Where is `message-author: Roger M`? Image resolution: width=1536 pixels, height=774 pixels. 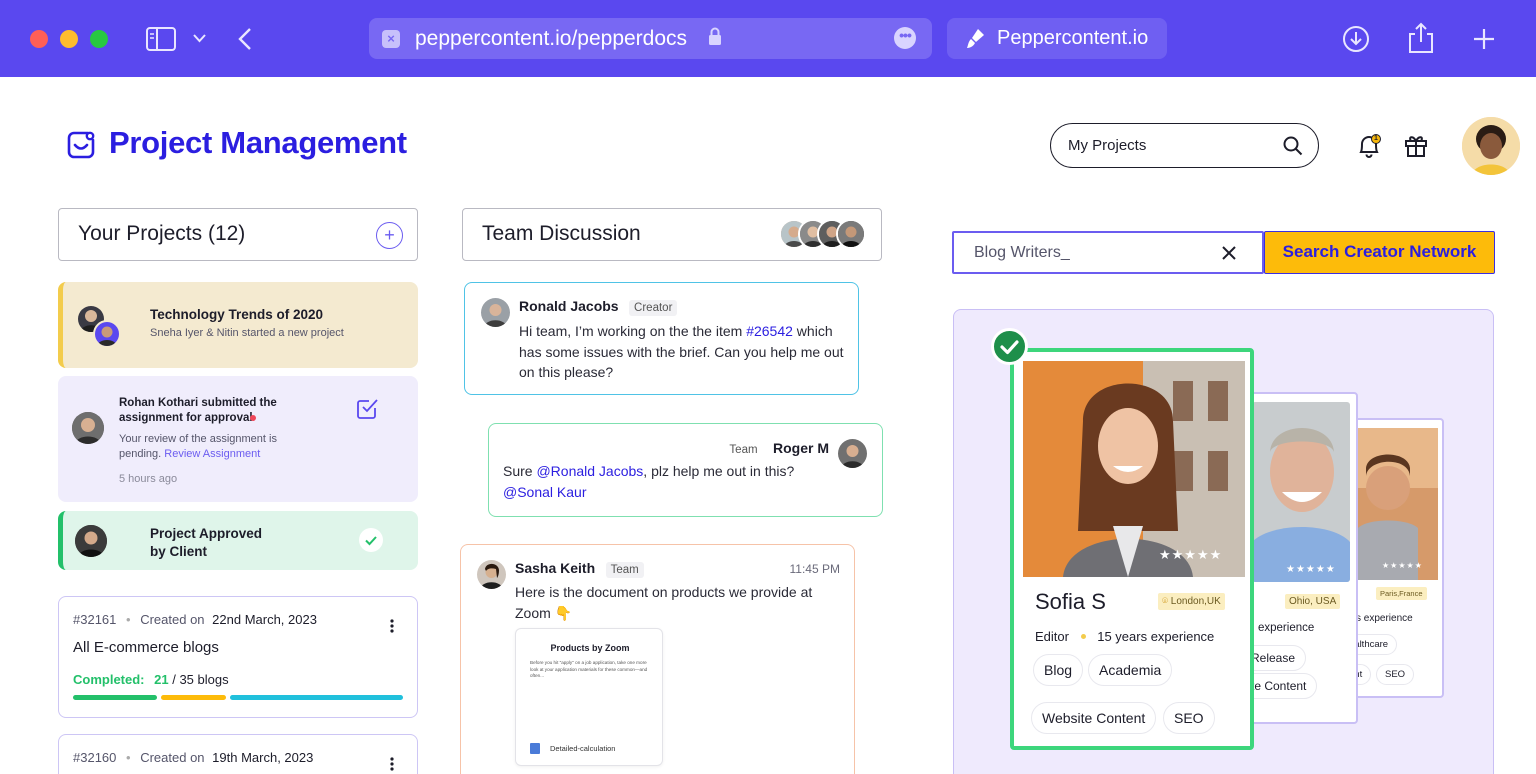 message-author: Roger M is located at coordinates (801, 448).